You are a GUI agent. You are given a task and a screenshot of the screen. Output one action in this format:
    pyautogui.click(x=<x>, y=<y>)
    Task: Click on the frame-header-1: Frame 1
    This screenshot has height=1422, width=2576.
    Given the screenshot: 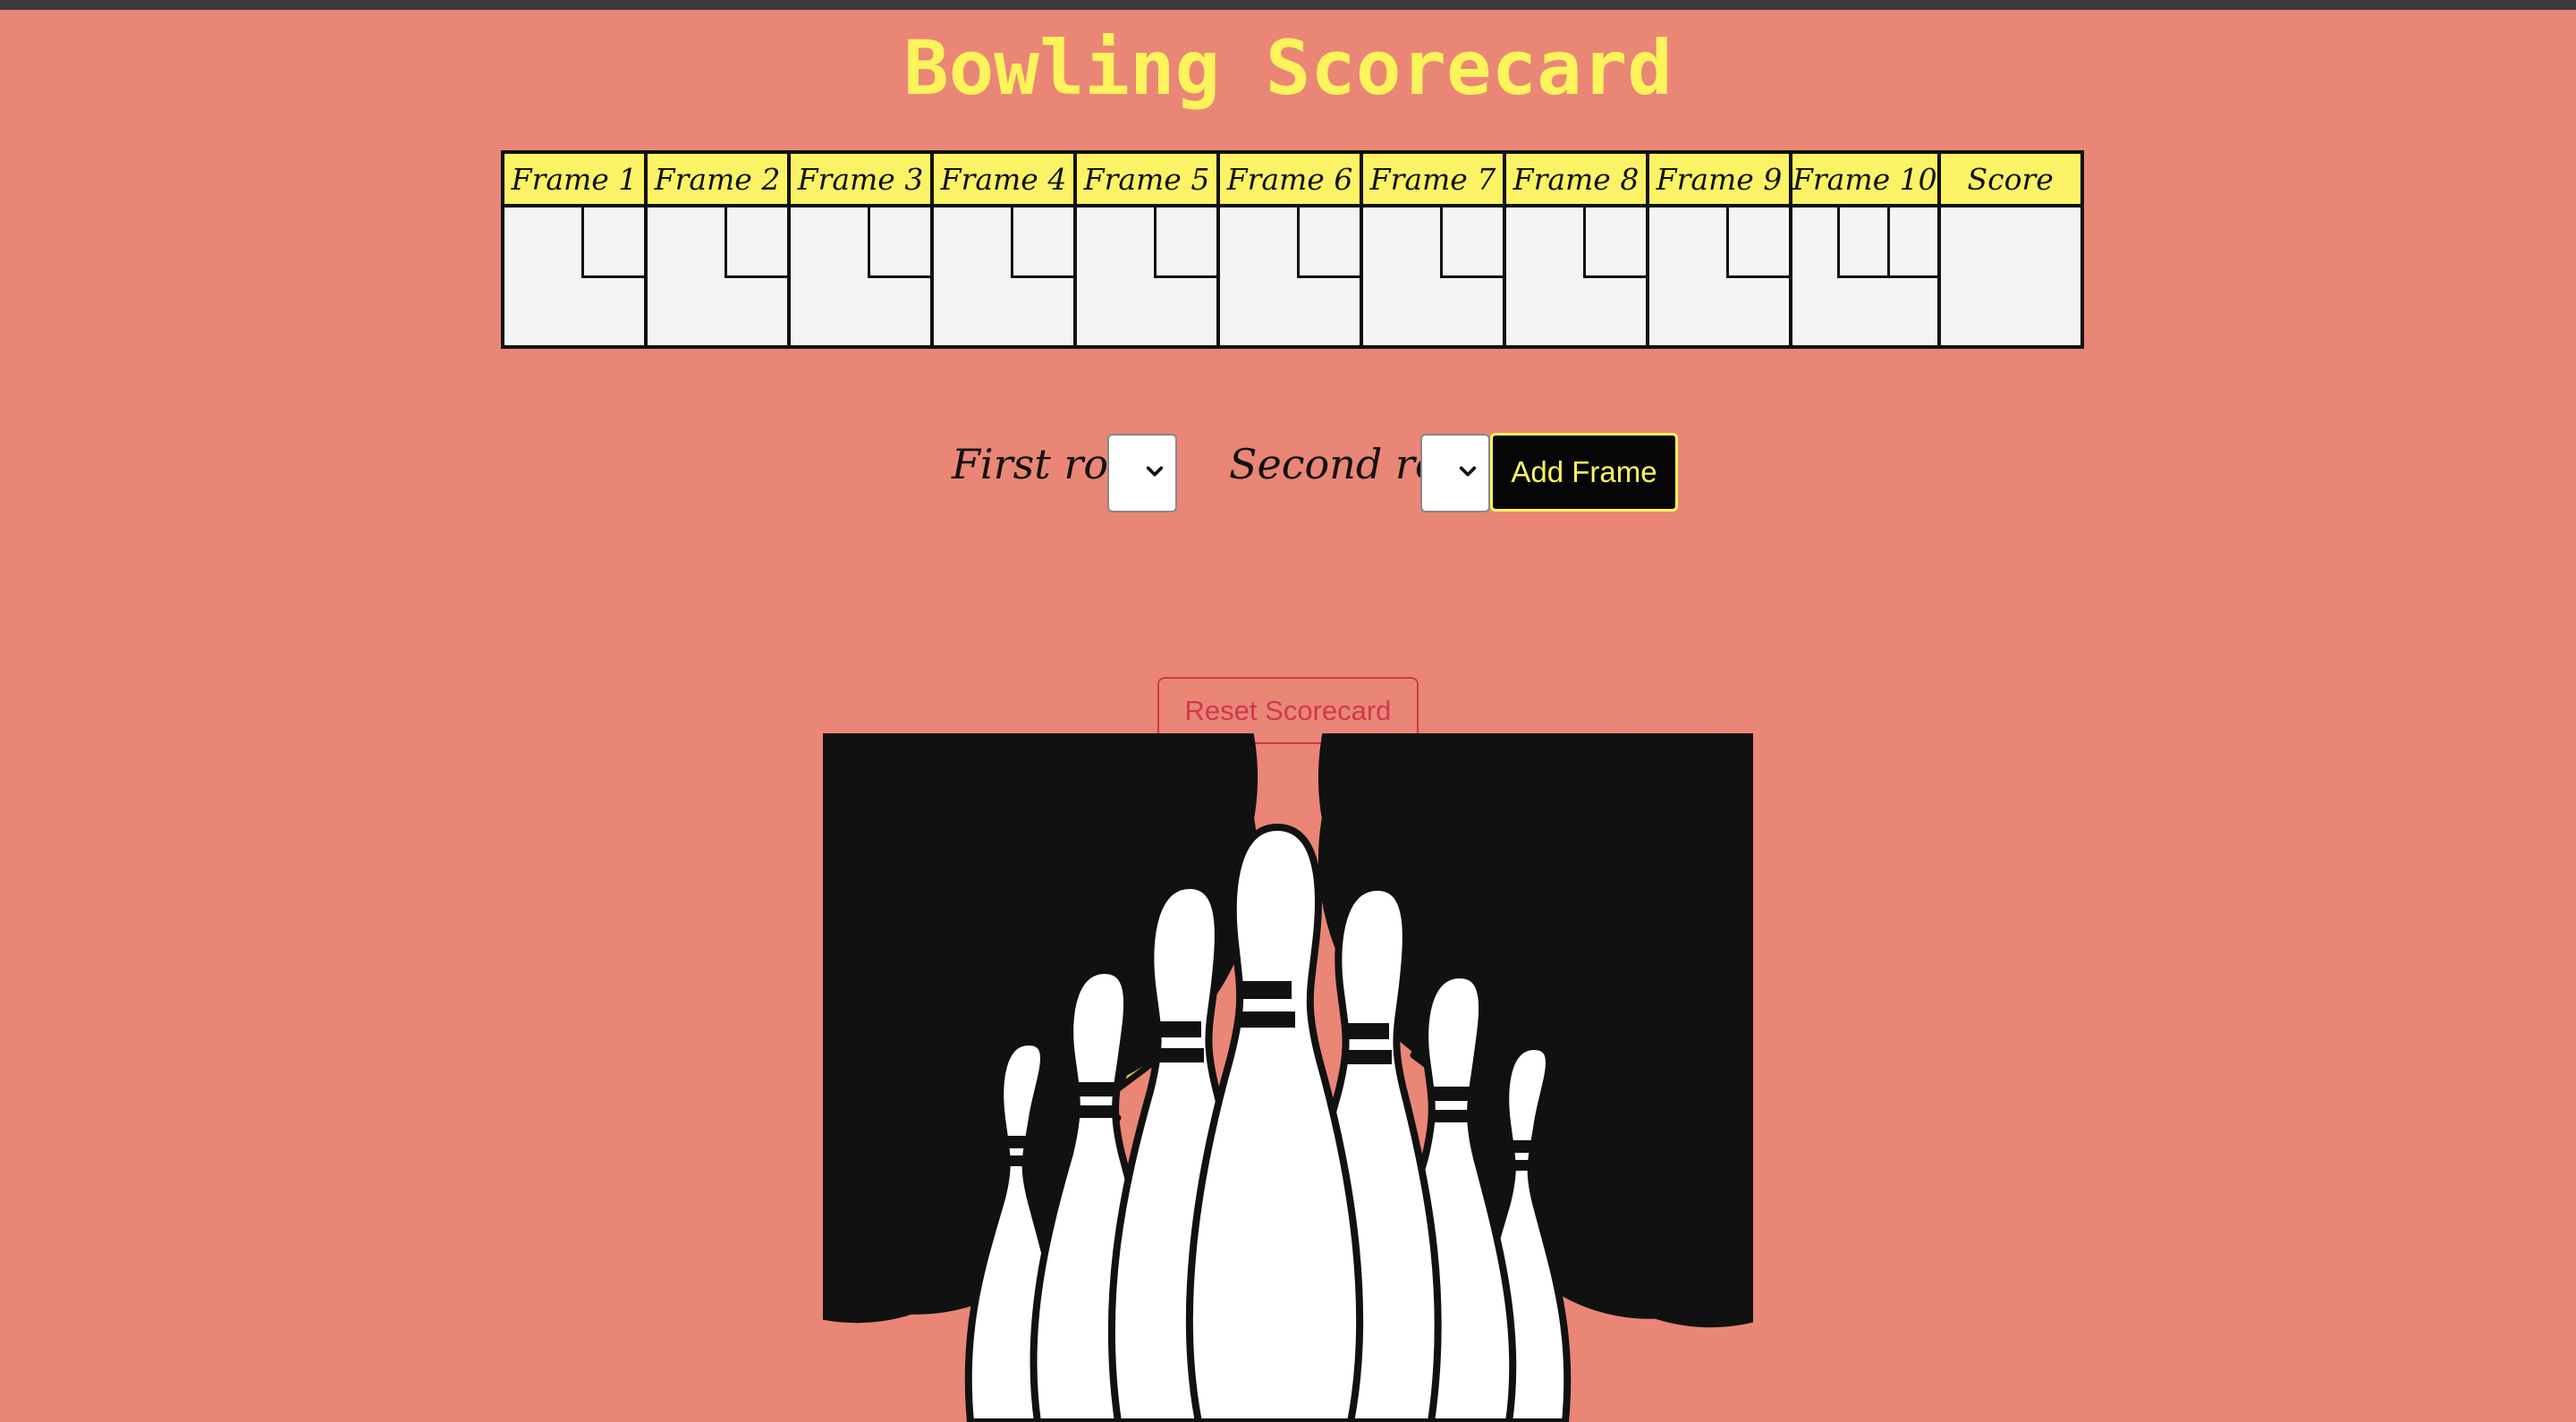 What is the action you would take?
    pyautogui.click(x=574, y=178)
    